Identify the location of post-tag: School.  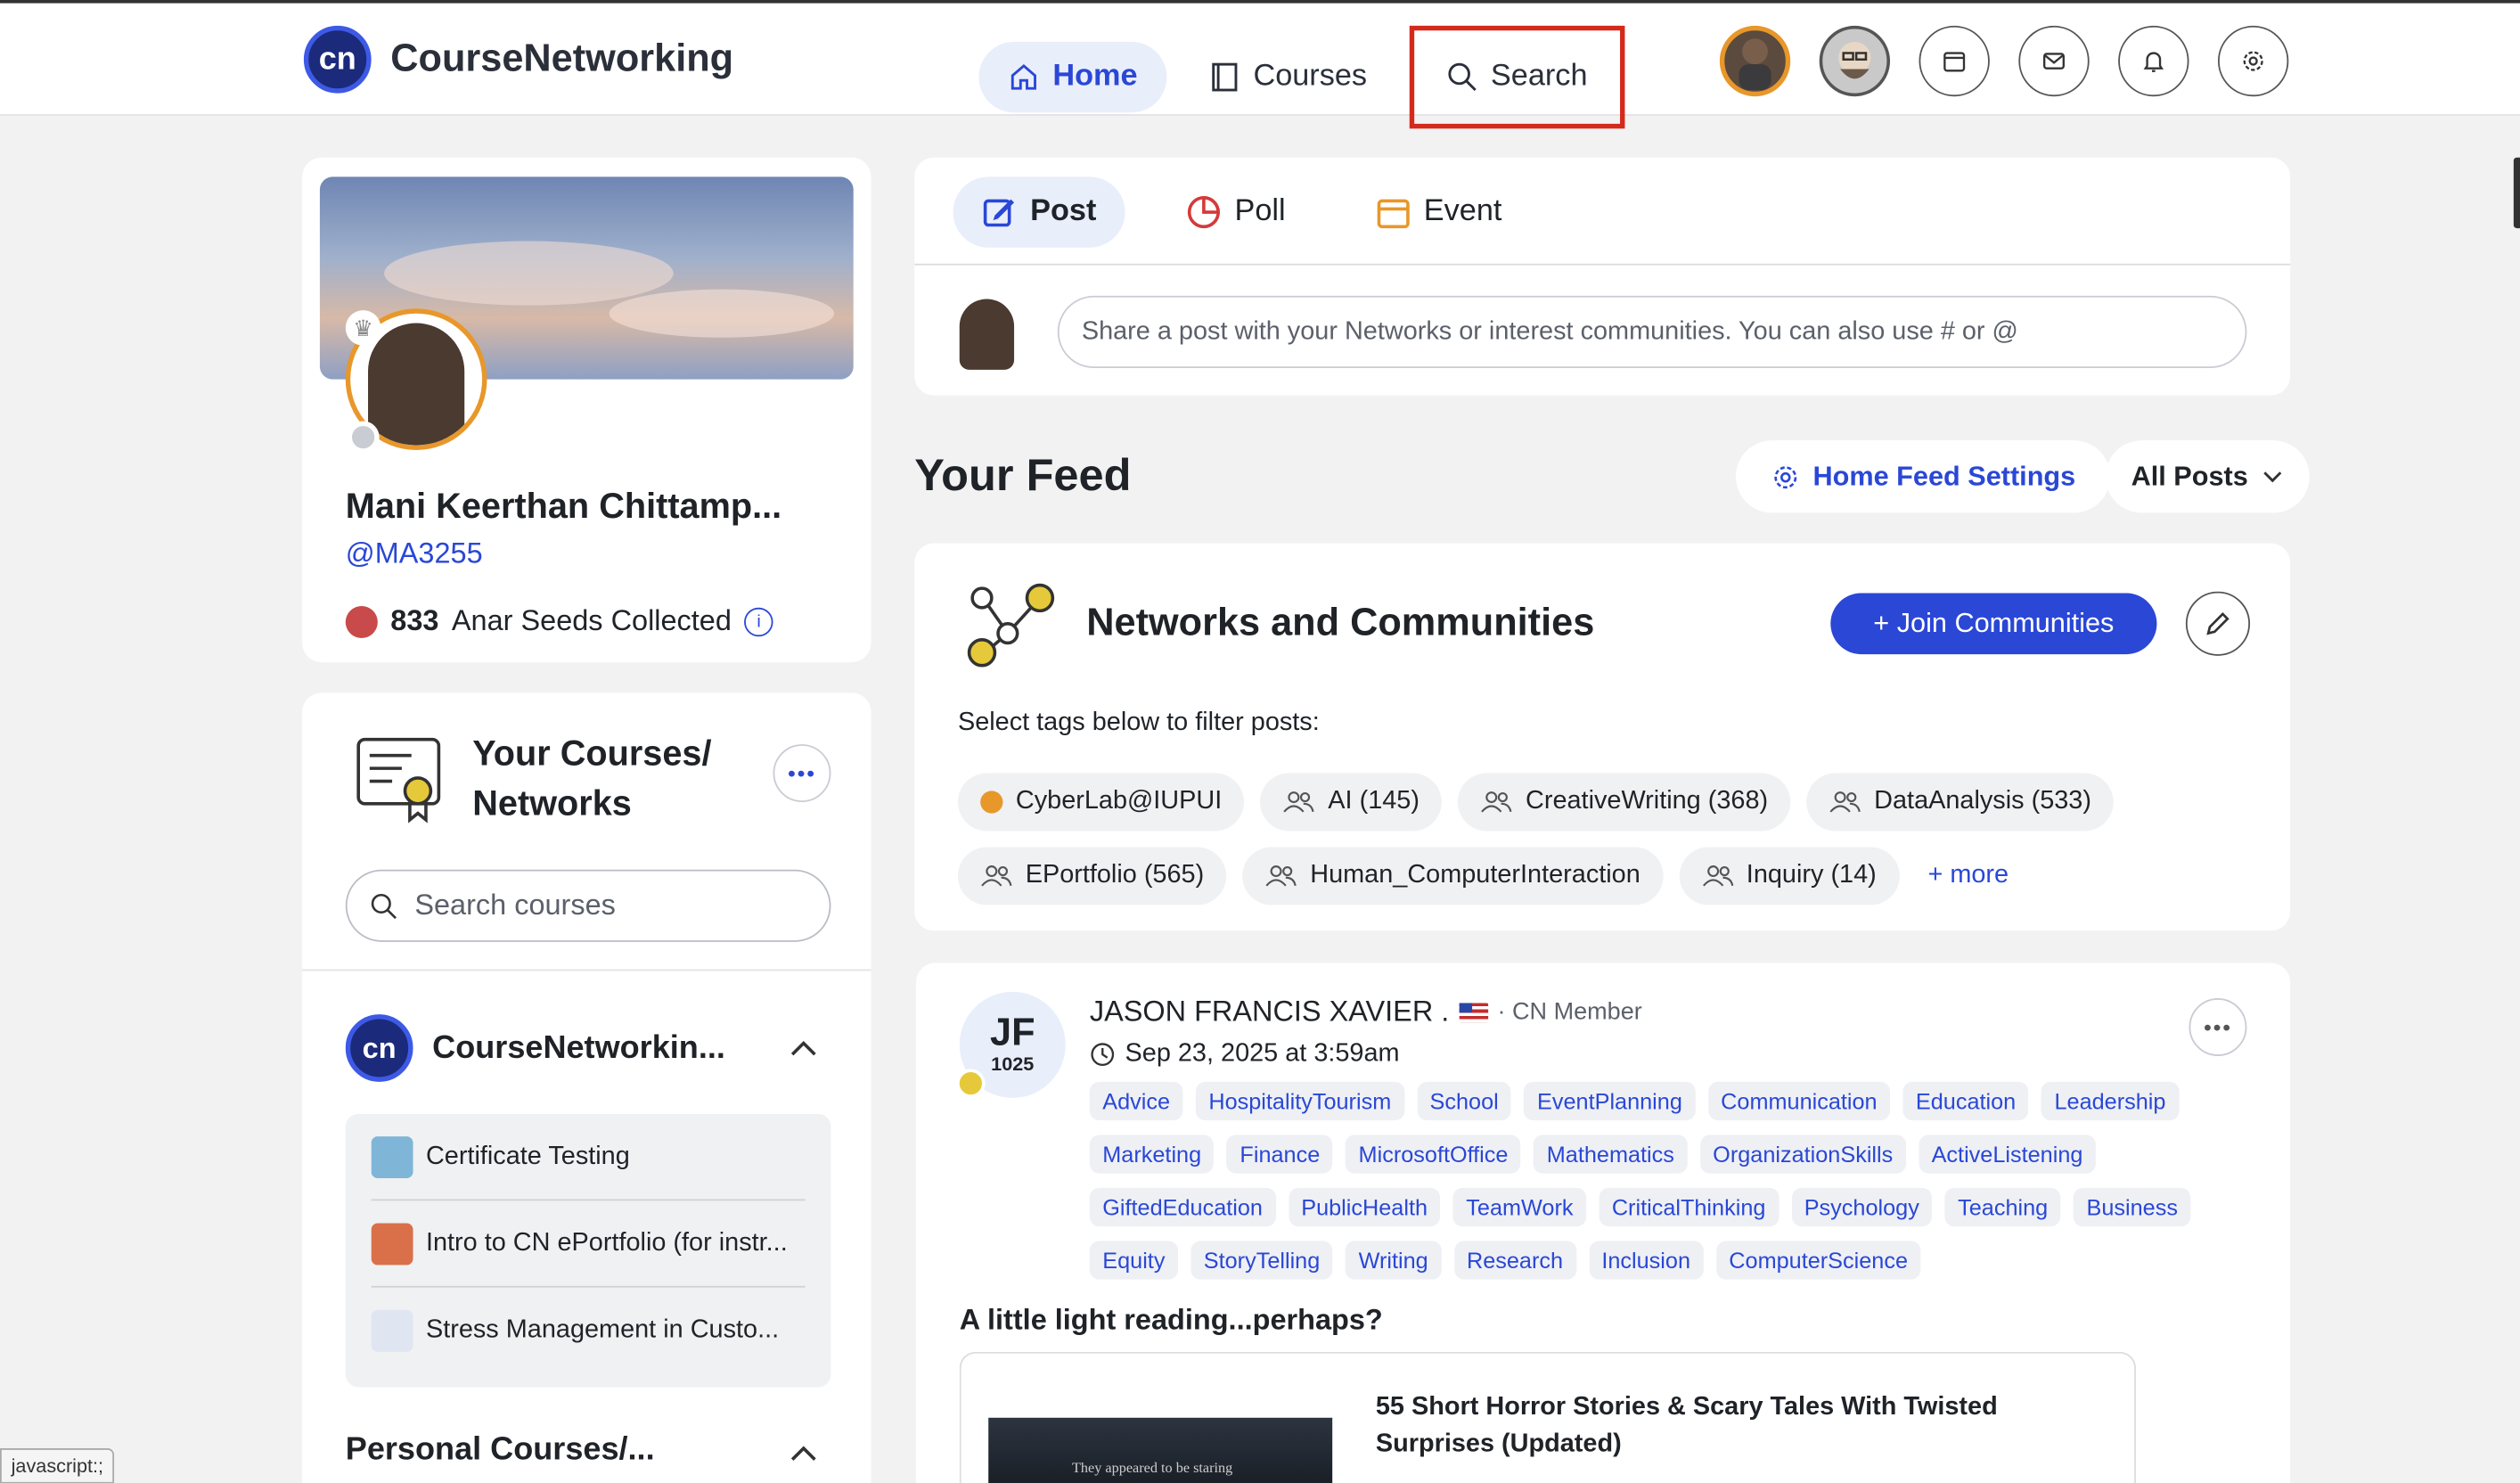
(1464, 1101).